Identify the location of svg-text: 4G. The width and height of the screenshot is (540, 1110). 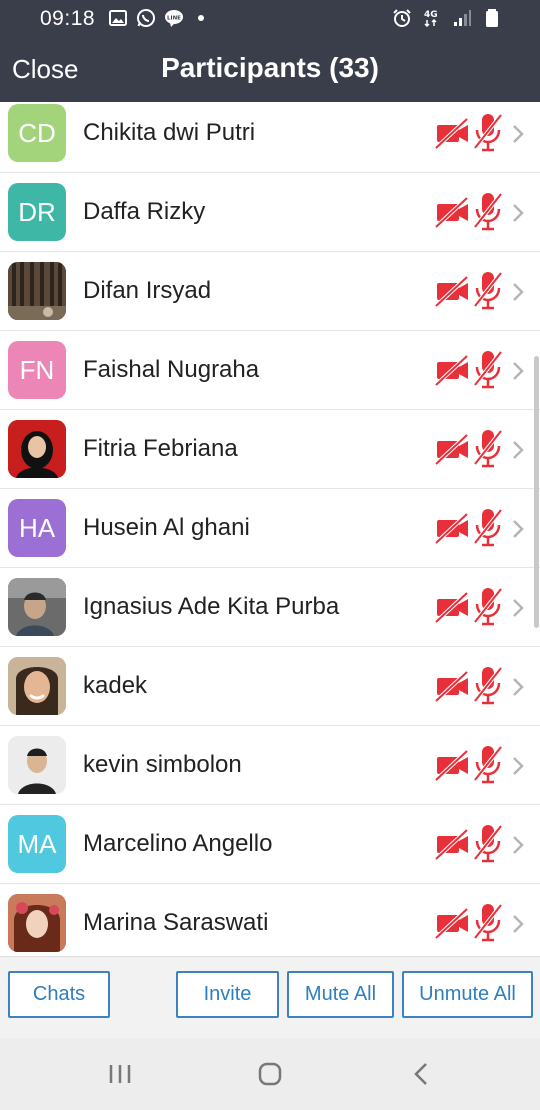
(431, 15).